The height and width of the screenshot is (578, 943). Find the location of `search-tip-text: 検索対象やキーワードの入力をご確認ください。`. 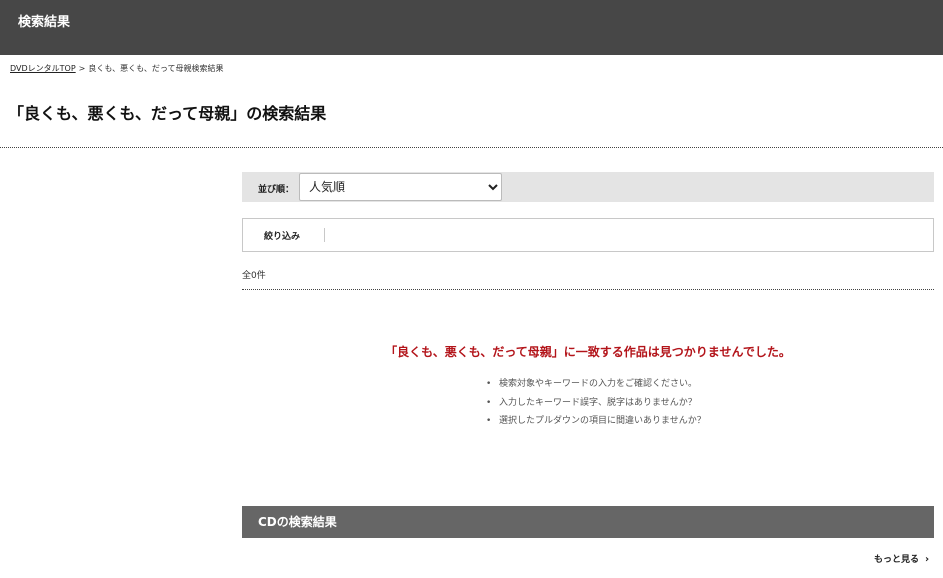

search-tip-text: 検索対象やキーワードの入力をご確認ください。 is located at coordinates (598, 384).